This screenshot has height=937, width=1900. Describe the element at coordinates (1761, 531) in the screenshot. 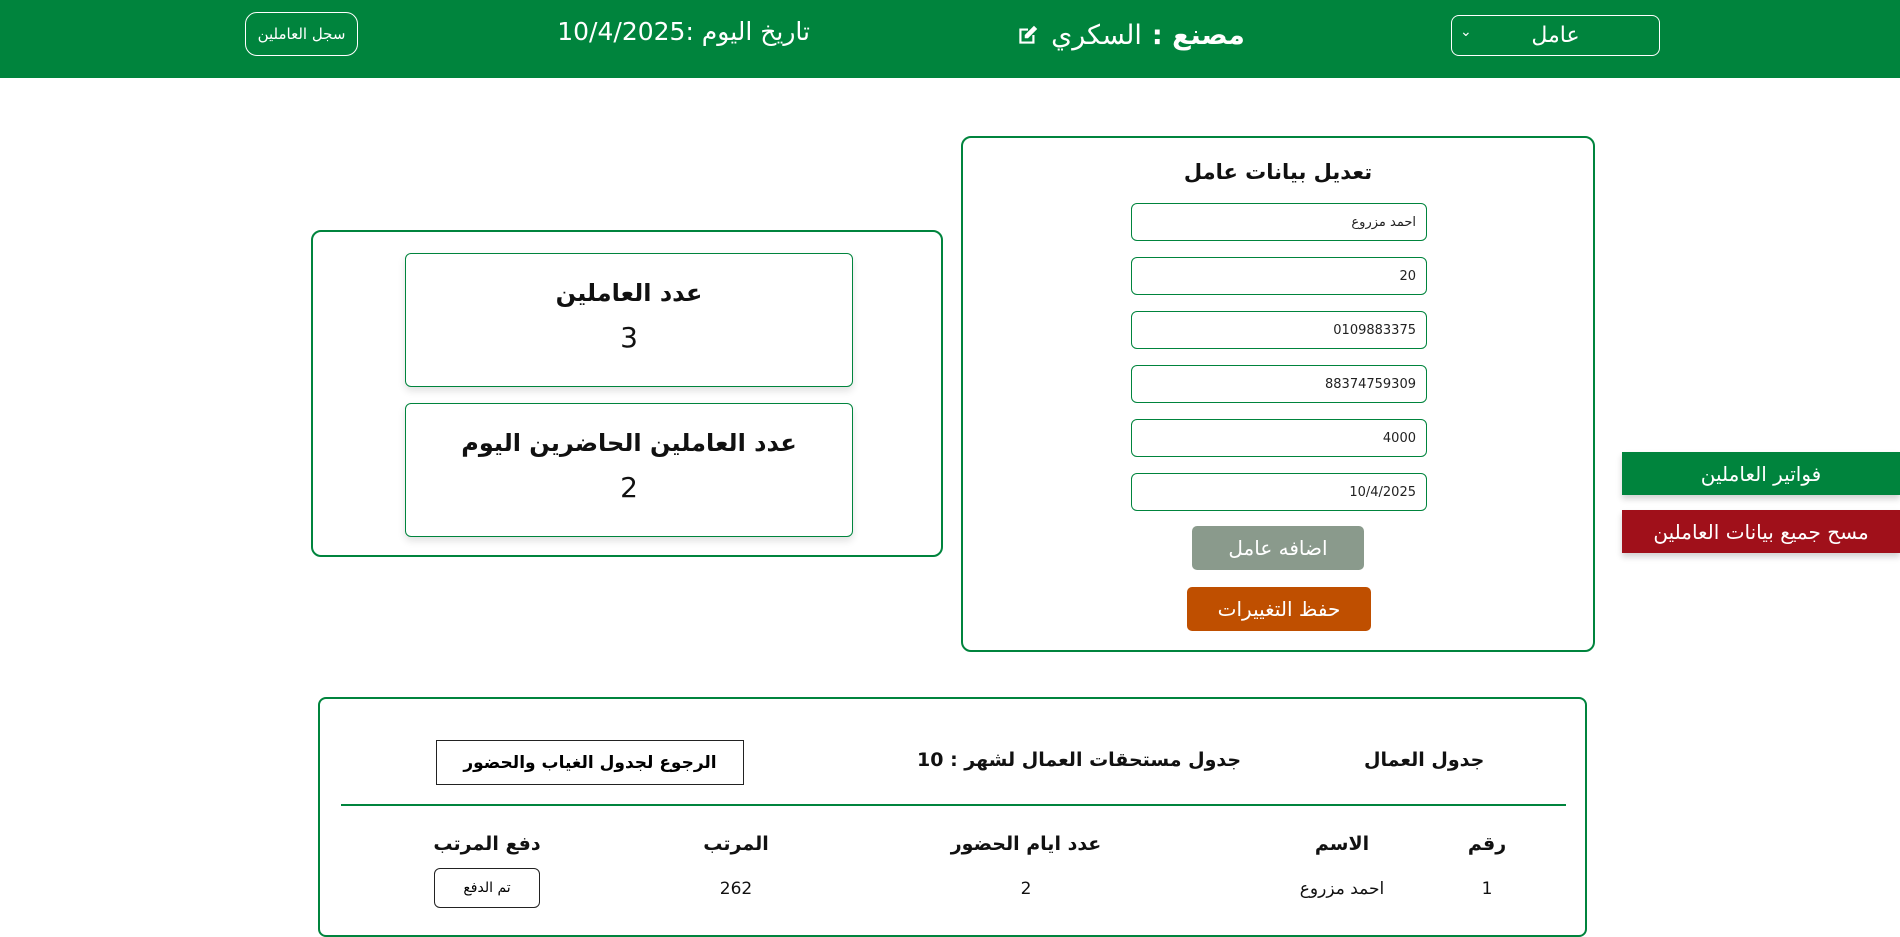

I see `delete-all-workers-button: مسح جميع بيانات العاملين` at that location.